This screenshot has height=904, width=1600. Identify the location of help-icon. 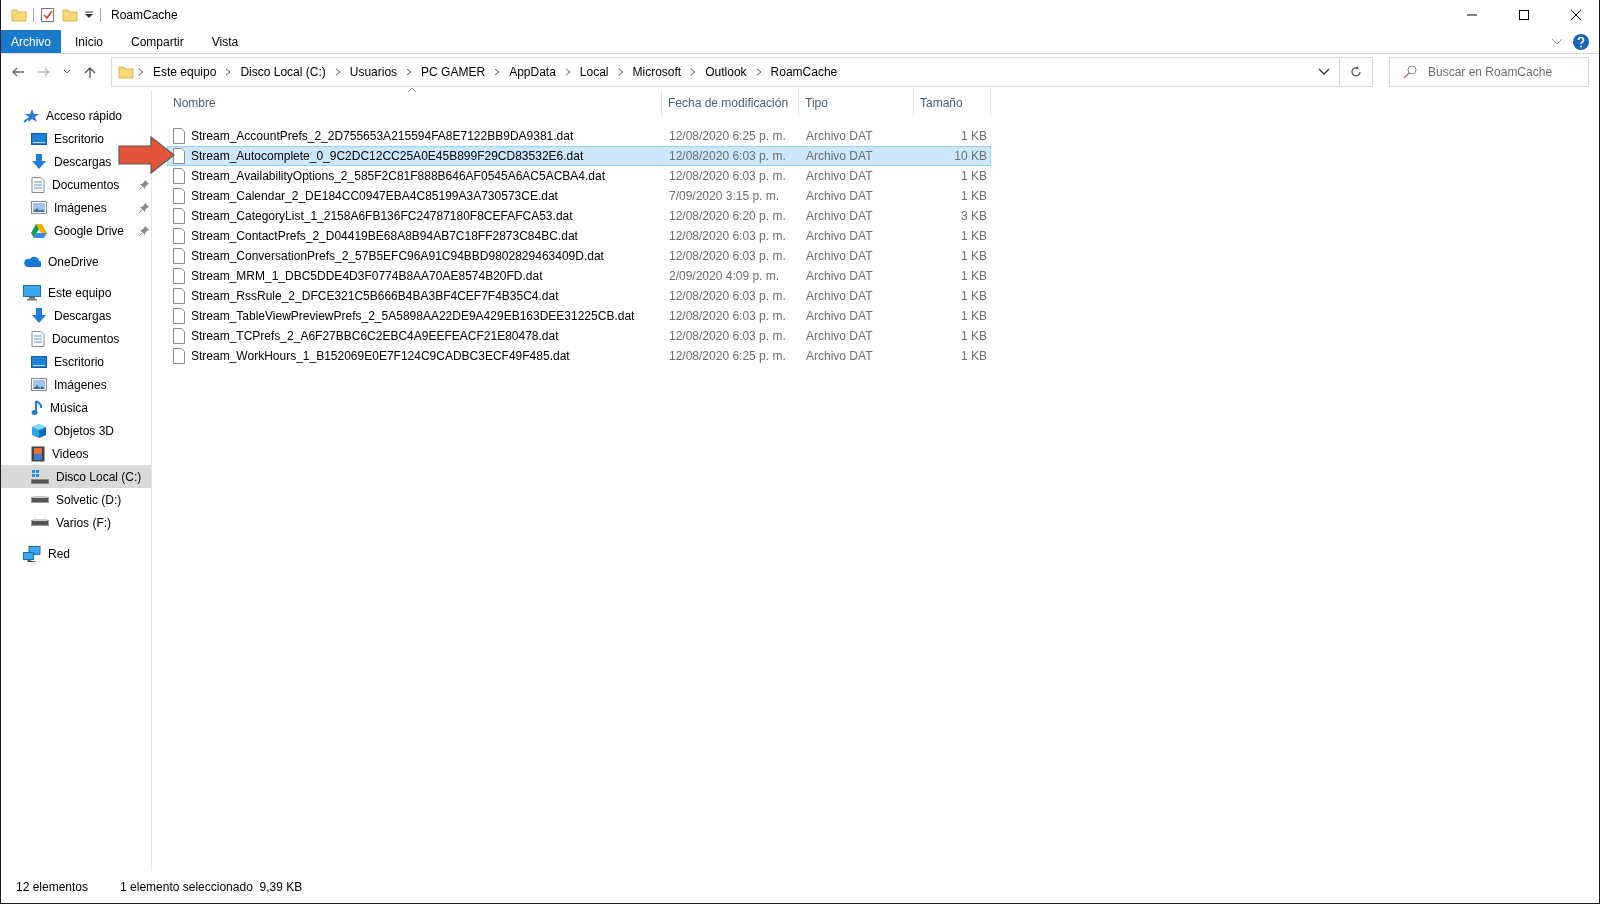
(1581, 41).